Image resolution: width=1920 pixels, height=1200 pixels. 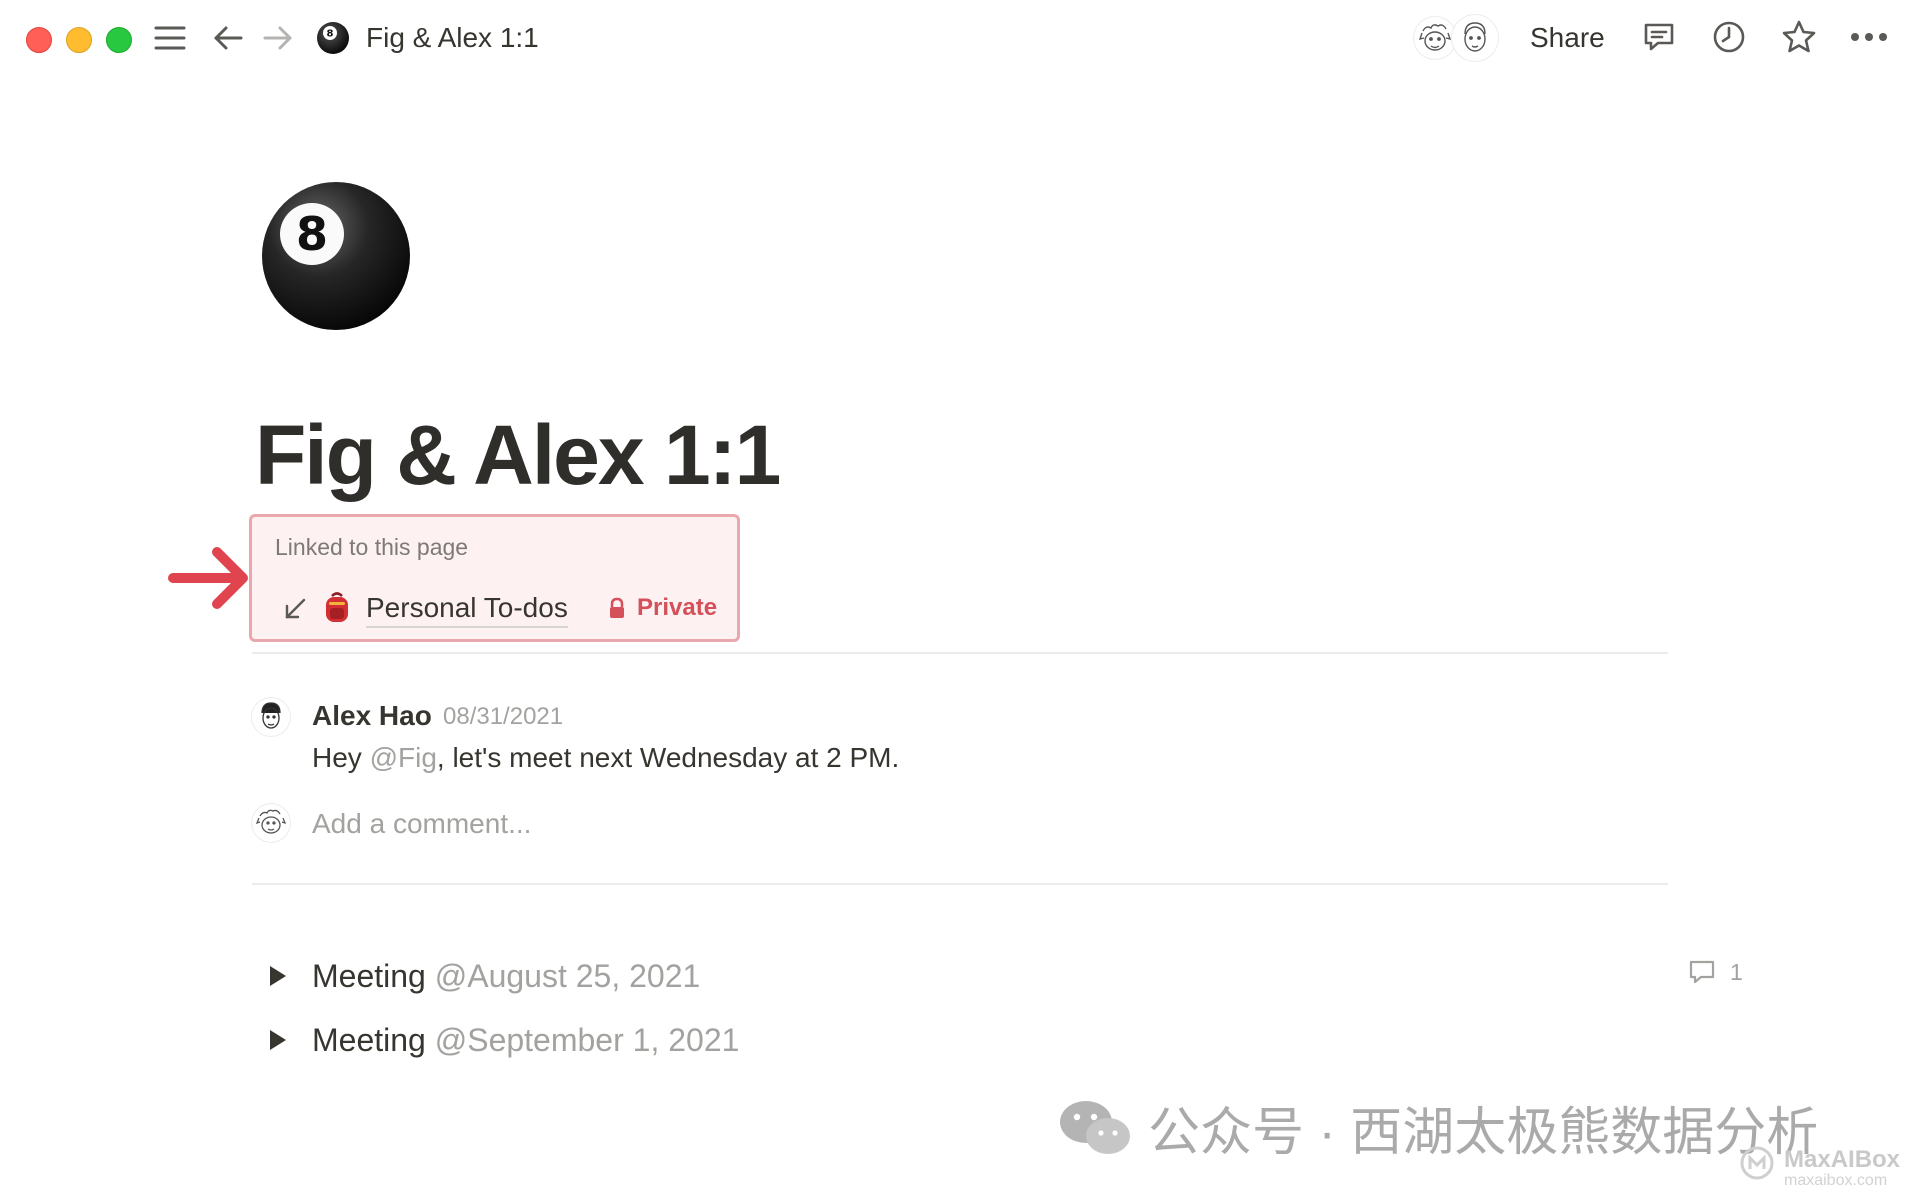 I want to click on comment-text-after: , let's meet next Wednesday at 2 PM., so click(x=668, y=757).